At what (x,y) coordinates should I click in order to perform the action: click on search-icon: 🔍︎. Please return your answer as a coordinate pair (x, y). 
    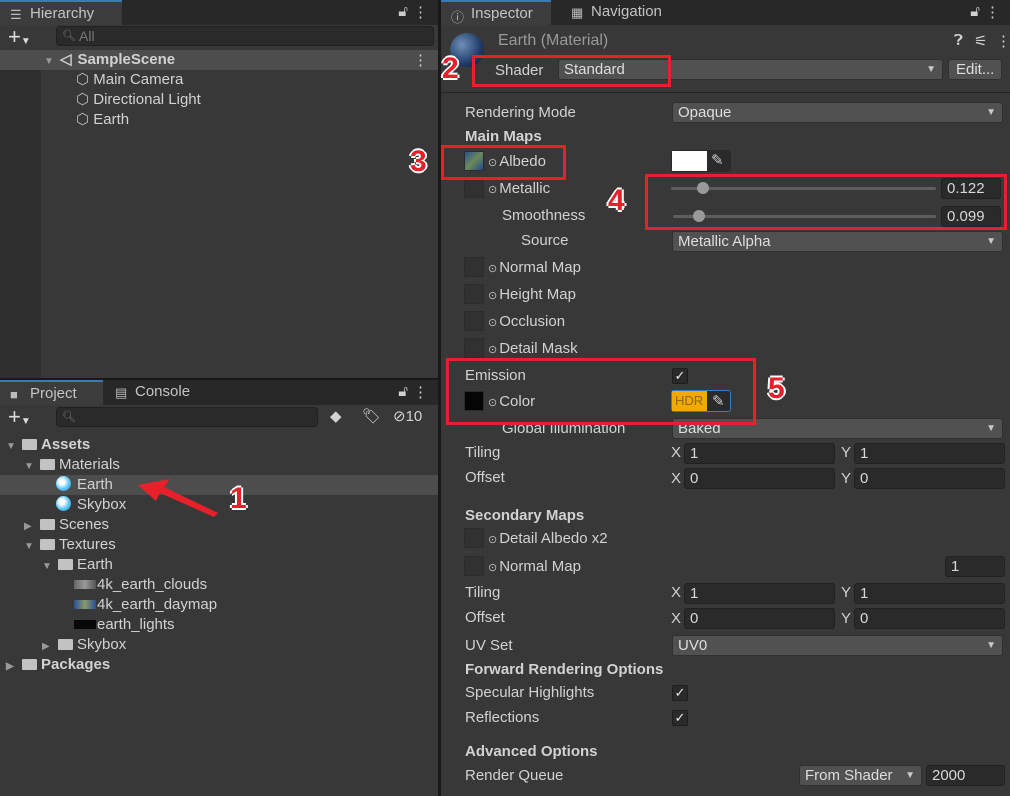
    Looking at the image, I should click on (69, 417).